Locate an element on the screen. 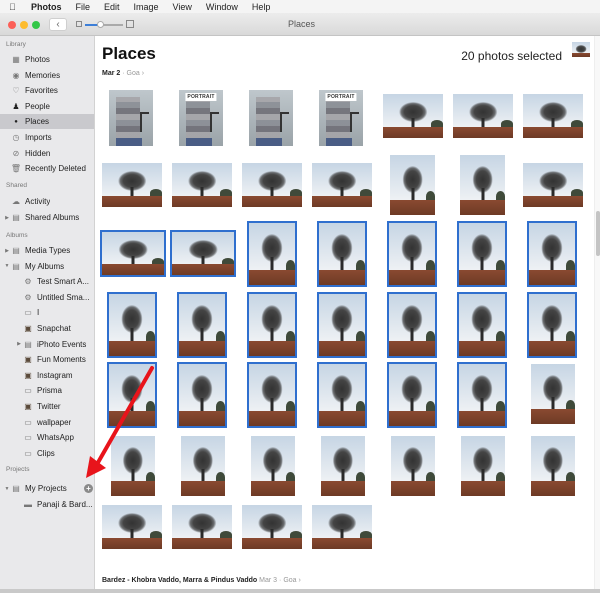  moment-header-mar2: Mar 2 · Goa › is located at coordinates (123, 73).